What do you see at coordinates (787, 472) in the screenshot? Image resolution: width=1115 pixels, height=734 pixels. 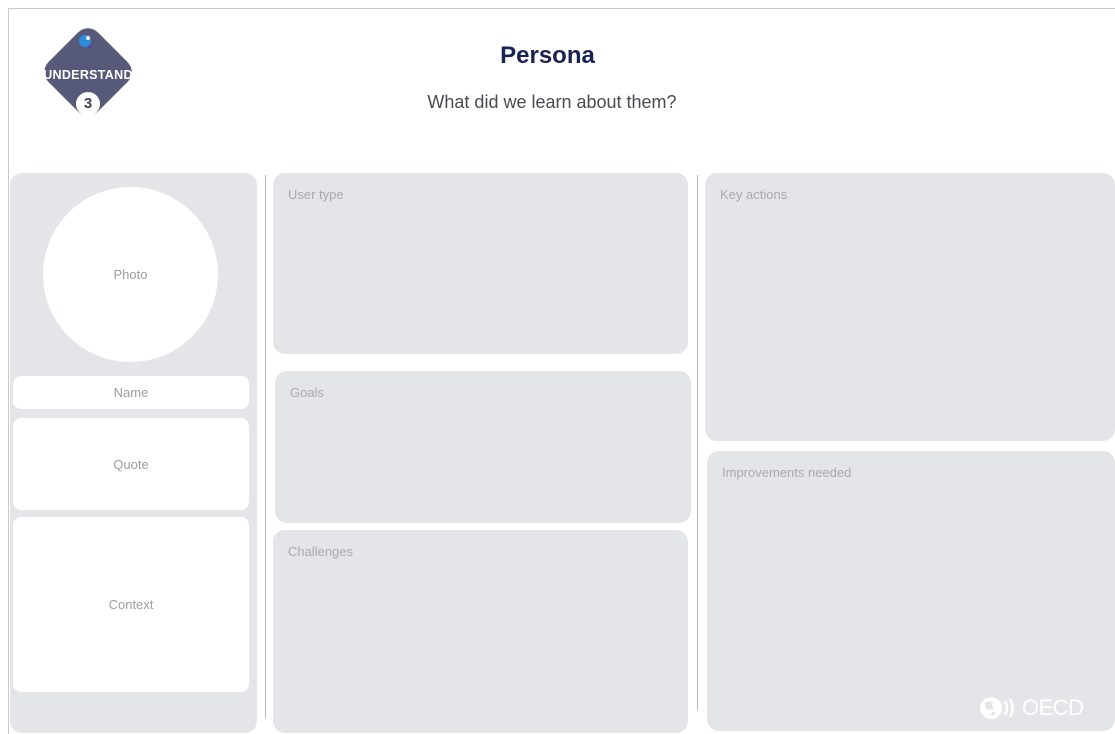 I see `improvements-label: Improvements needed` at bounding box center [787, 472].